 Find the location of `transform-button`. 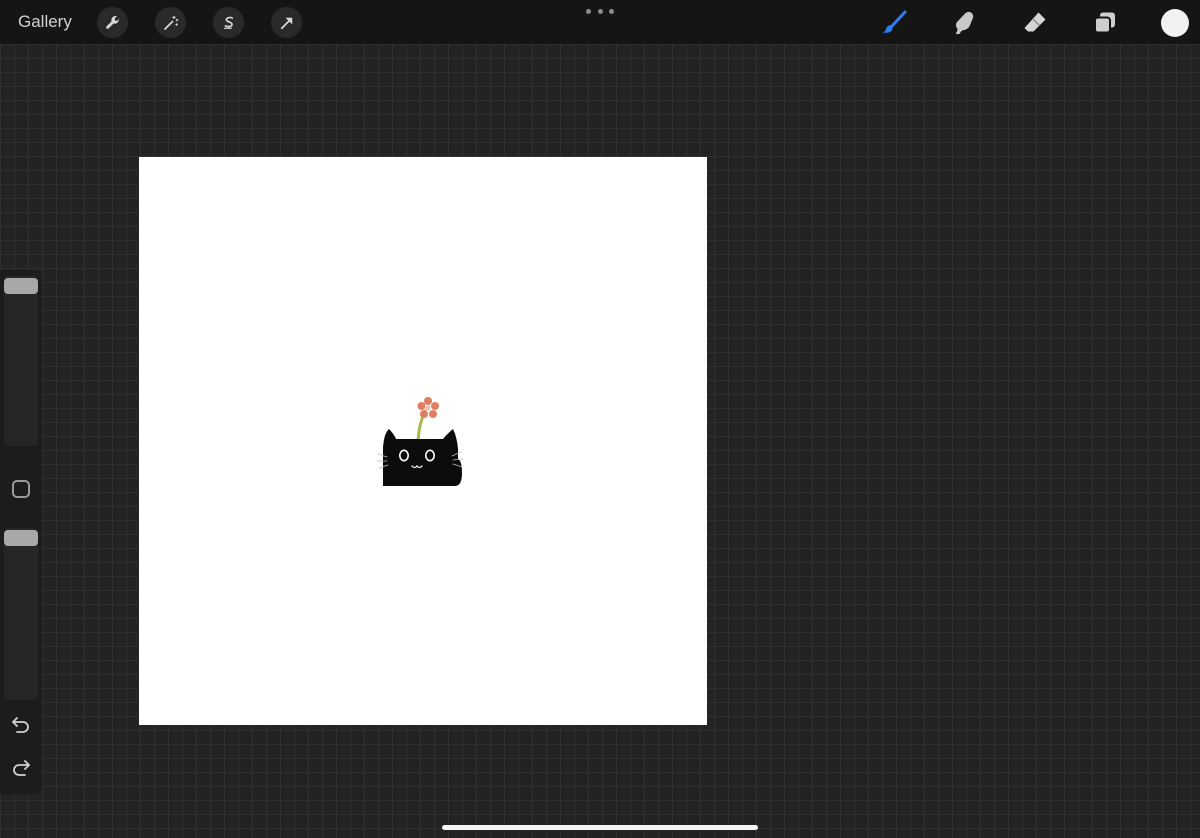

transform-button is located at coordinates (286, 22).